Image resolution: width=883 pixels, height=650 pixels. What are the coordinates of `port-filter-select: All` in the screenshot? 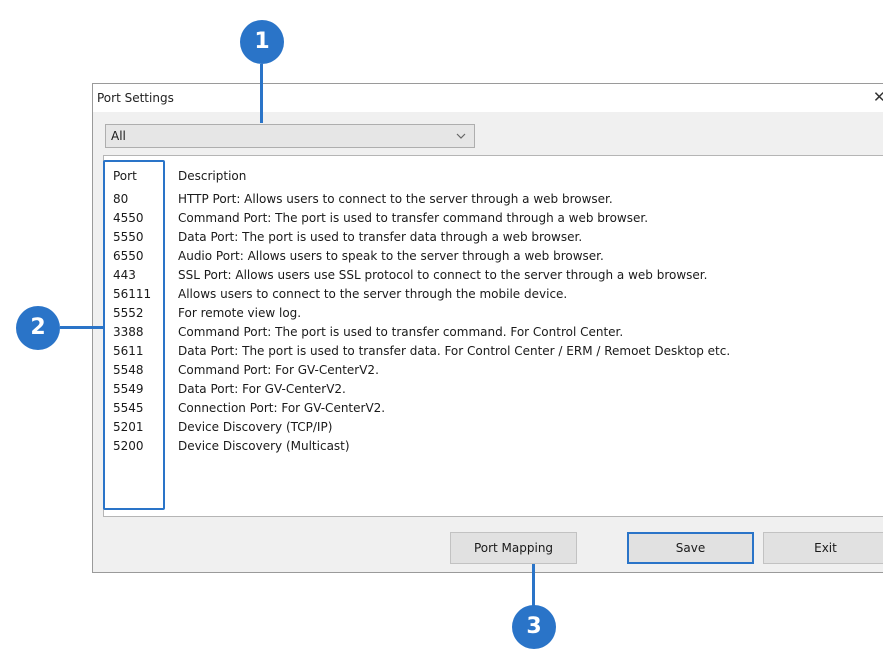 It's located at (290, 136).